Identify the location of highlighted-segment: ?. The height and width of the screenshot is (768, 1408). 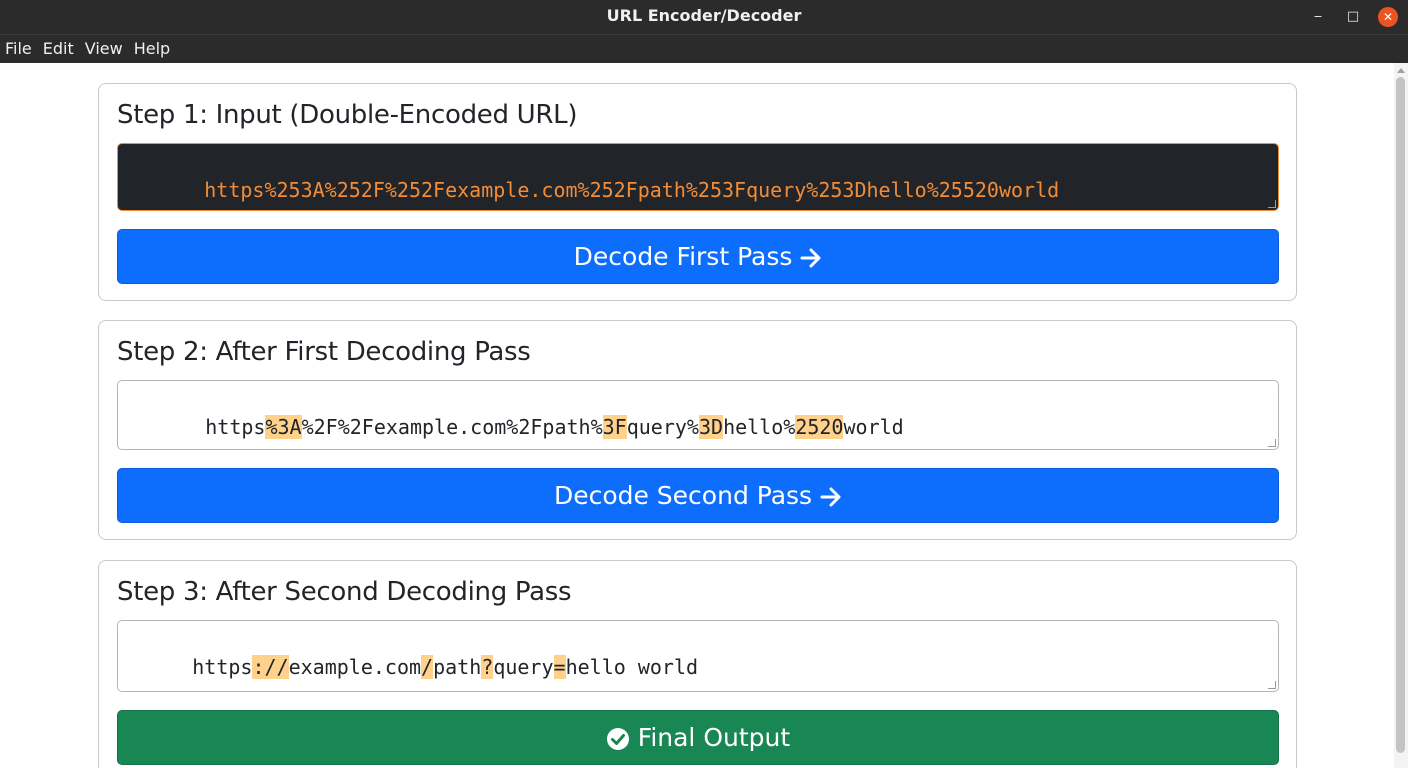
(487, 667).